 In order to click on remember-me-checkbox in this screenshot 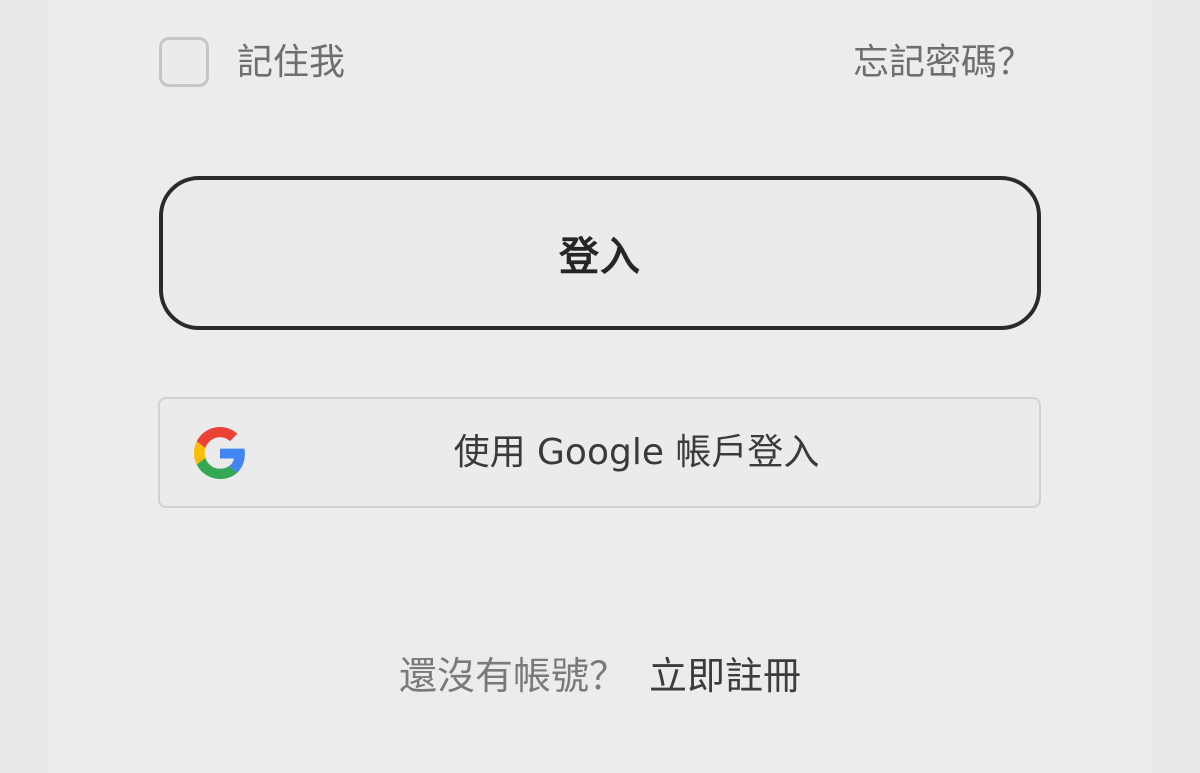, I will do `click(184, 62)`.